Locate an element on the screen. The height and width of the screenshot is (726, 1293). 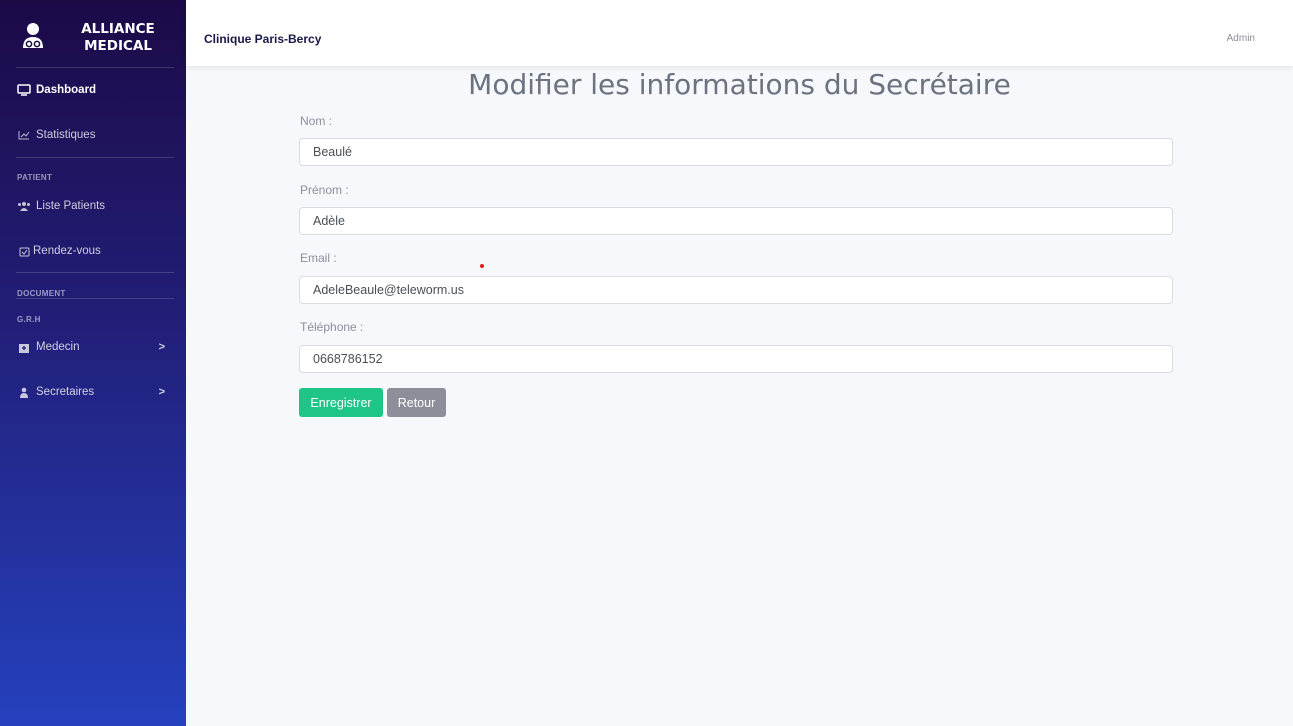
section-heading-document: DOCUMENT is located at coordinates (41, 293).